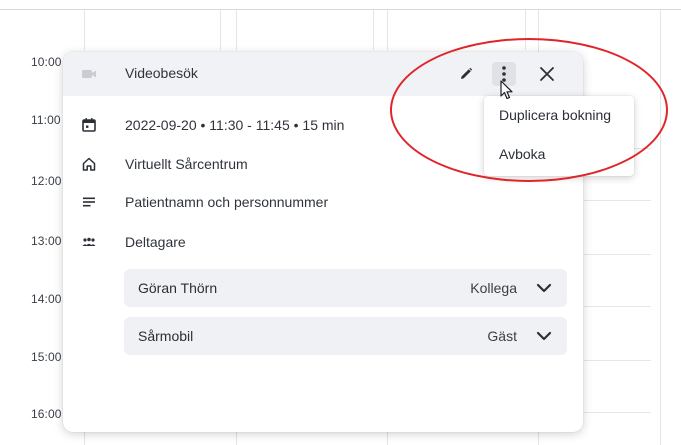  I want to click on people-icon, so click(89, 242).